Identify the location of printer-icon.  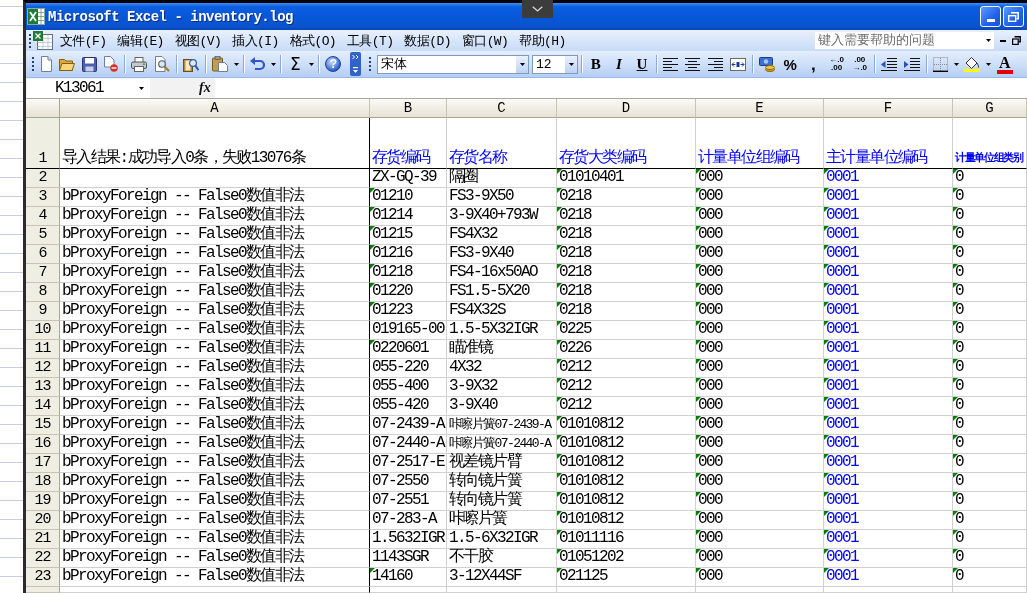
(139, 64).